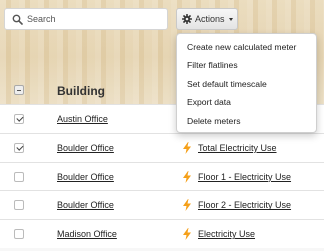 The width and height of the screenshot is (324, 251). Describe the element at coordinates (19, 90) in the screenshot. I see `select-all-checkbox` at that location.